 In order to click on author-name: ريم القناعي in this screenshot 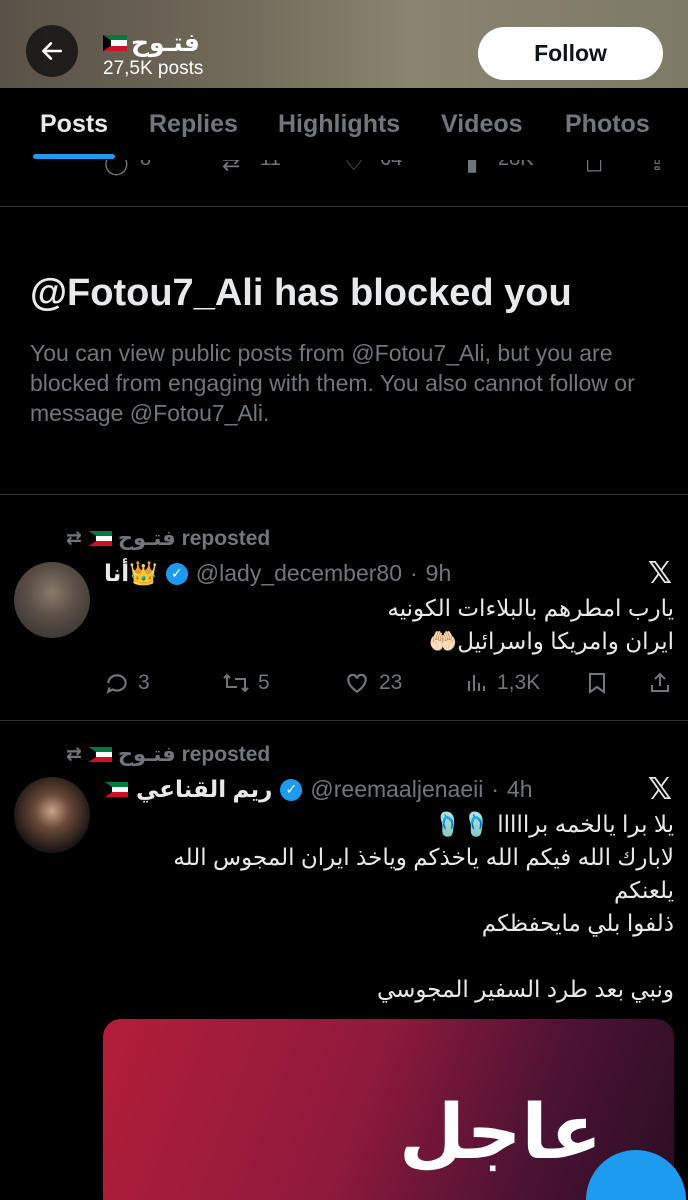, I will do `click(204, 789)`.